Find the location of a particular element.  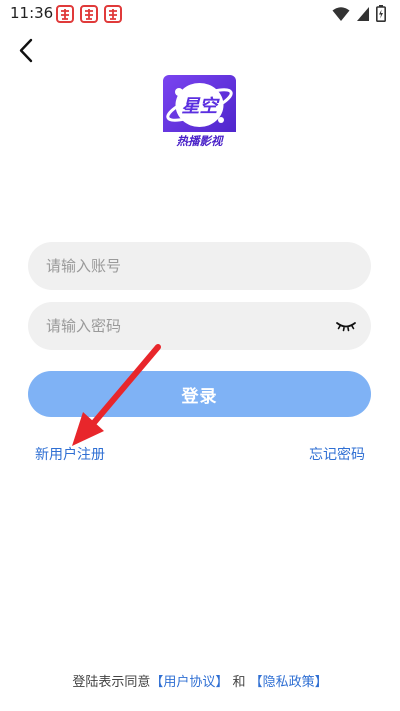

wifi-icon is located at coordinates (341, 13).